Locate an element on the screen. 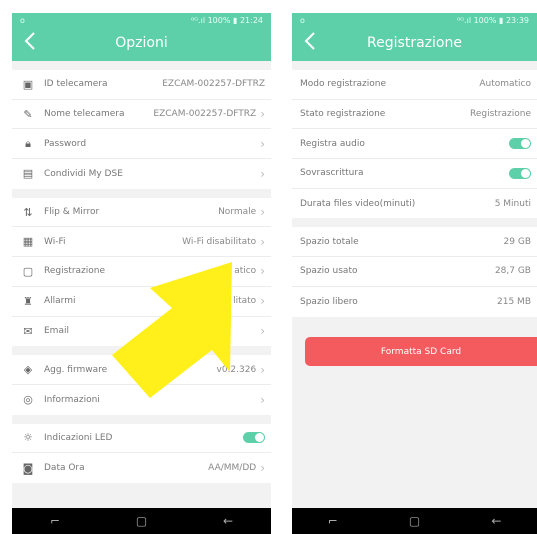  row-label: Agg. firmware is located at coordinates (76, 369).